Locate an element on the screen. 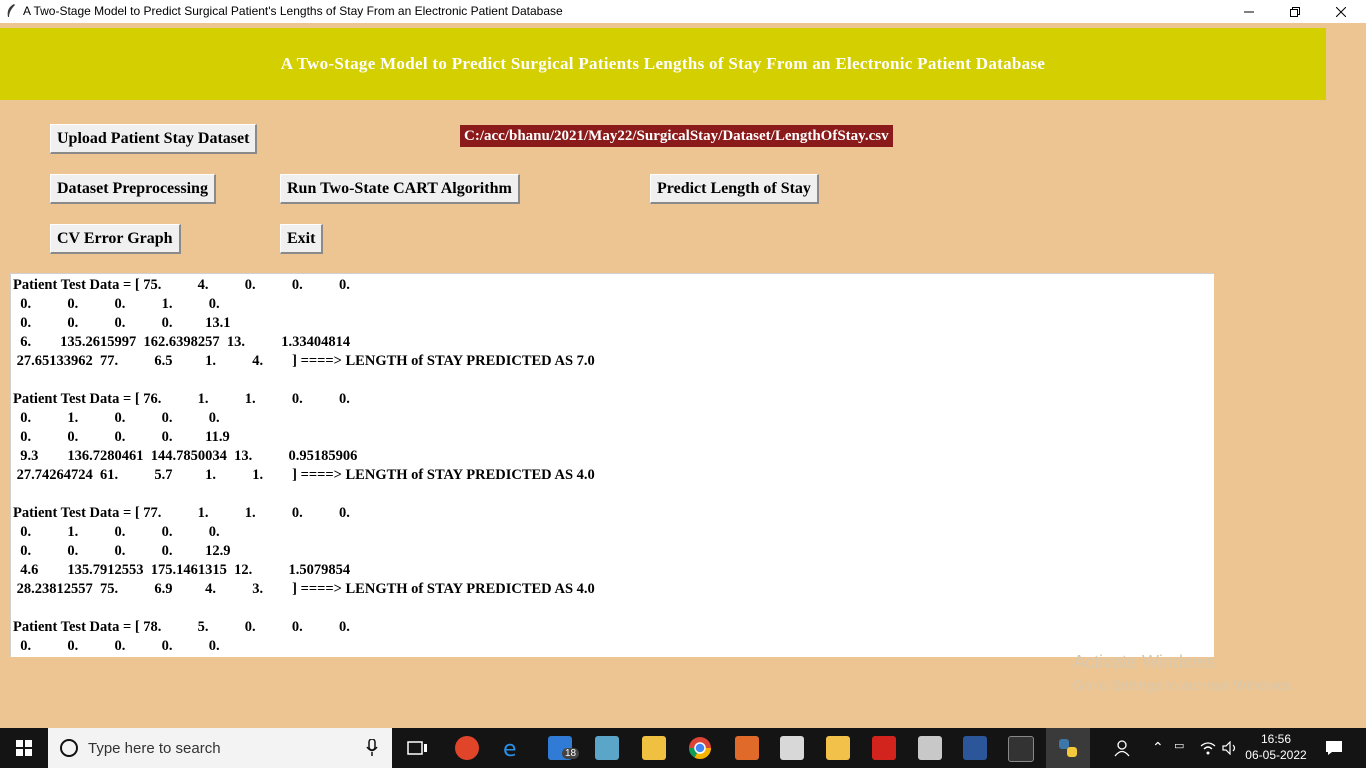 The width and height of the screenshot is (1366, 768). svg-text: e is located at coordinates (510, 748).